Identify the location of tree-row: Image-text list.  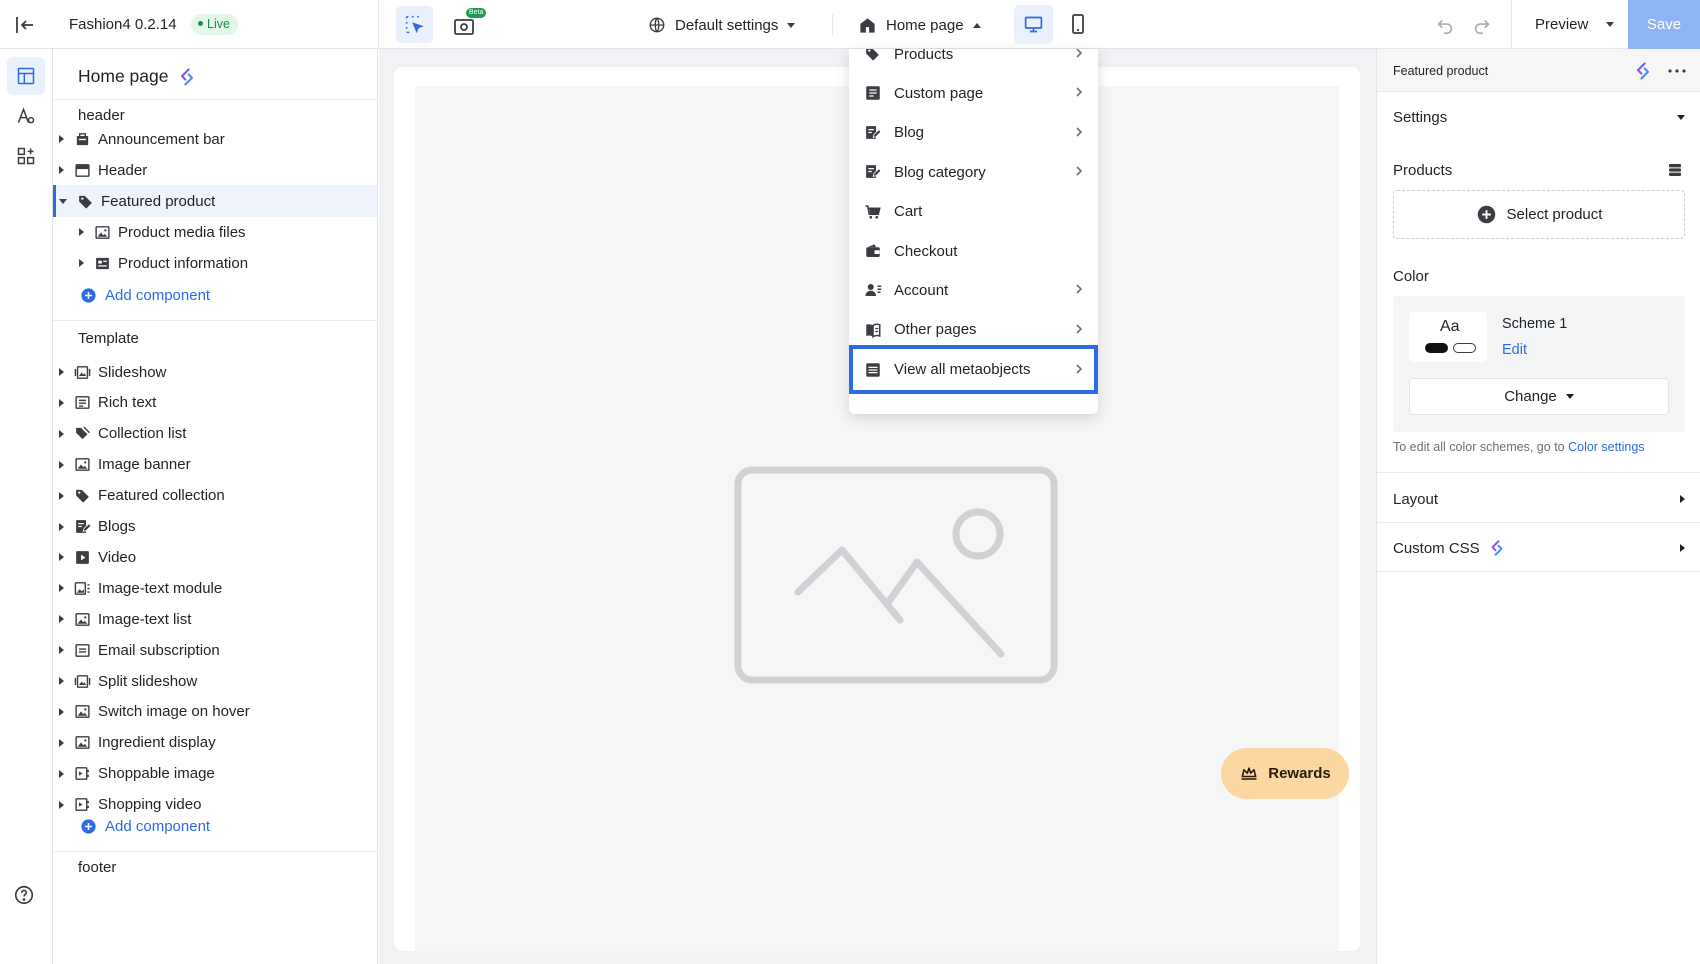
(215, 619).